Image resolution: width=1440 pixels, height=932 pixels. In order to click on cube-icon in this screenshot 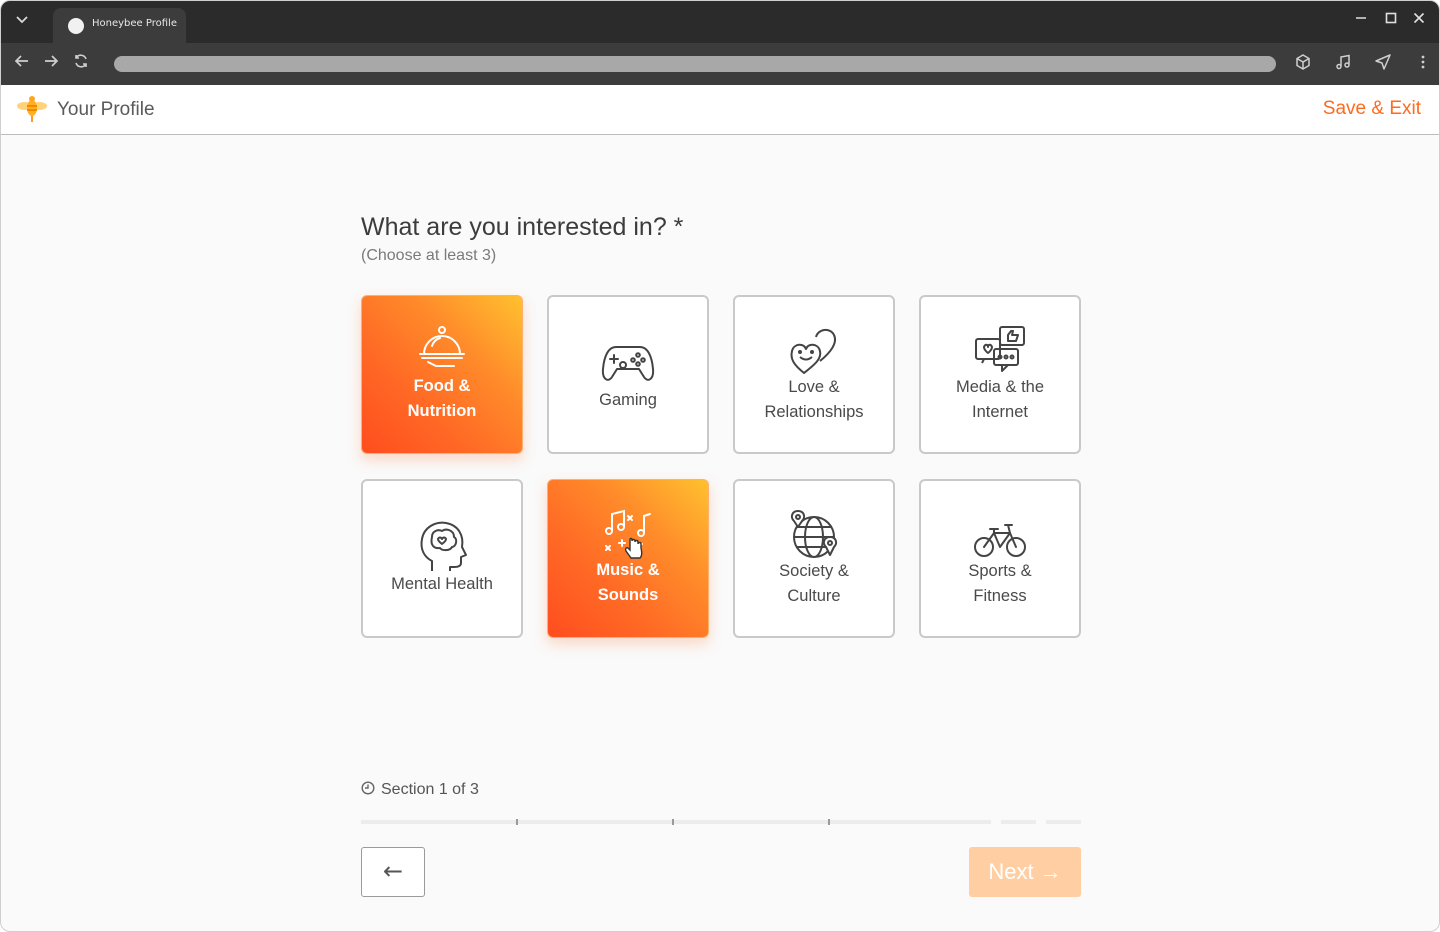, I will do `click(1303, 64)`.